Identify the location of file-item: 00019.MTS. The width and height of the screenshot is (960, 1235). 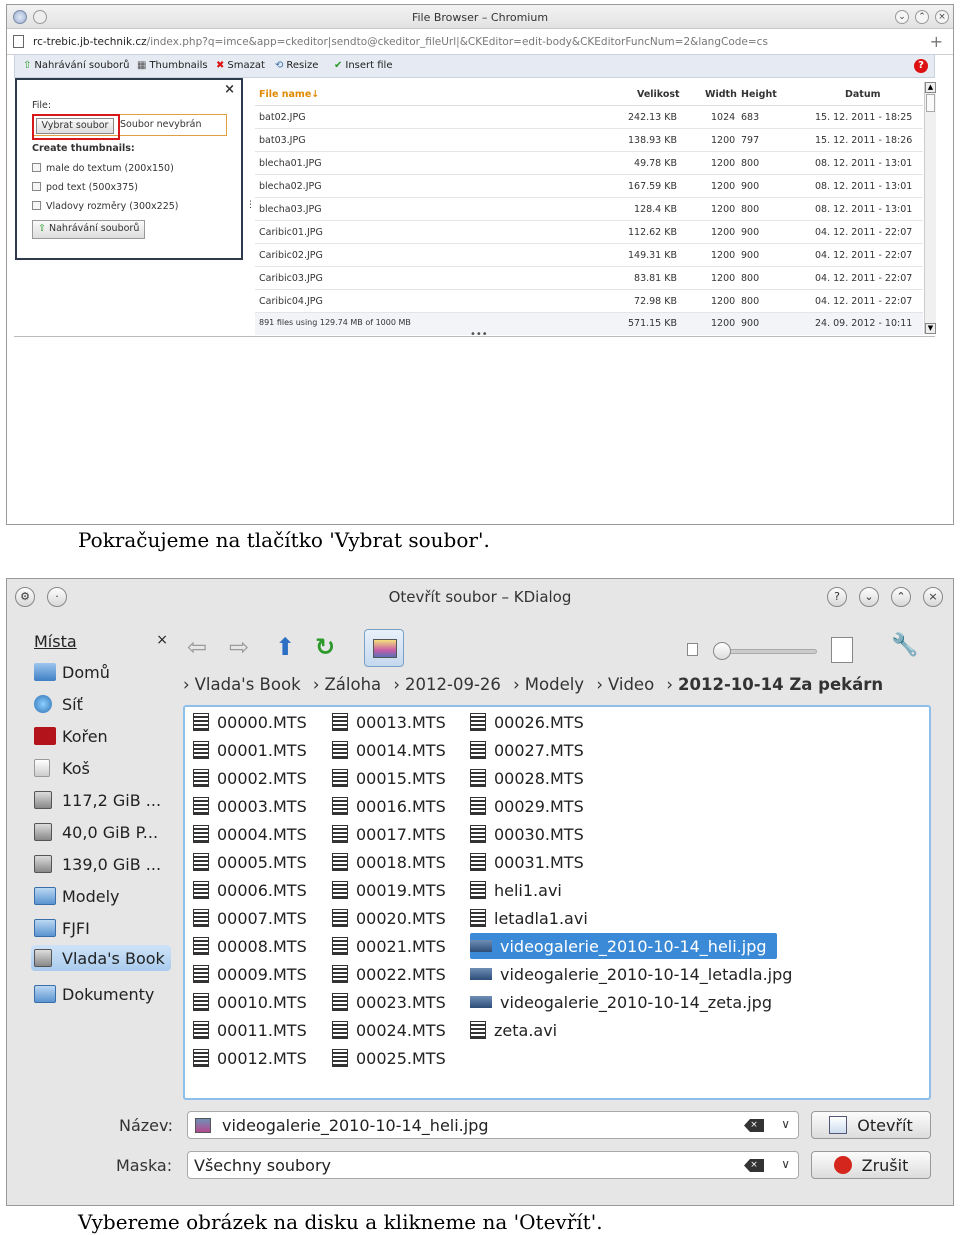
(389, 890).